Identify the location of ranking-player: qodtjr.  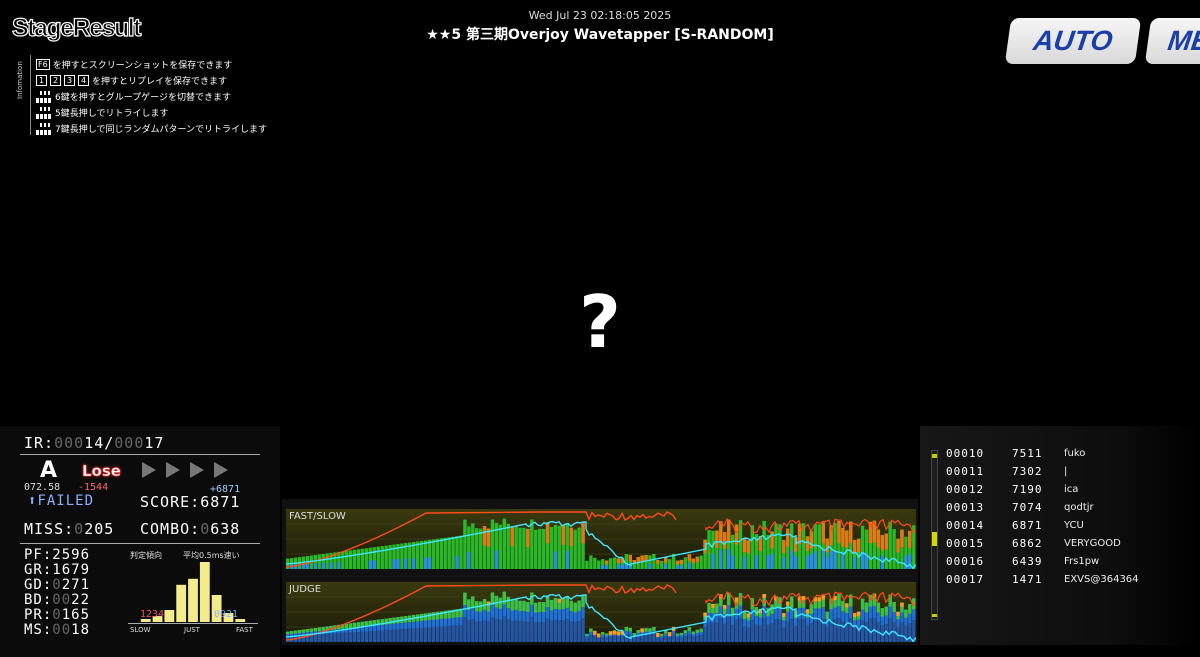
(1079, 507).